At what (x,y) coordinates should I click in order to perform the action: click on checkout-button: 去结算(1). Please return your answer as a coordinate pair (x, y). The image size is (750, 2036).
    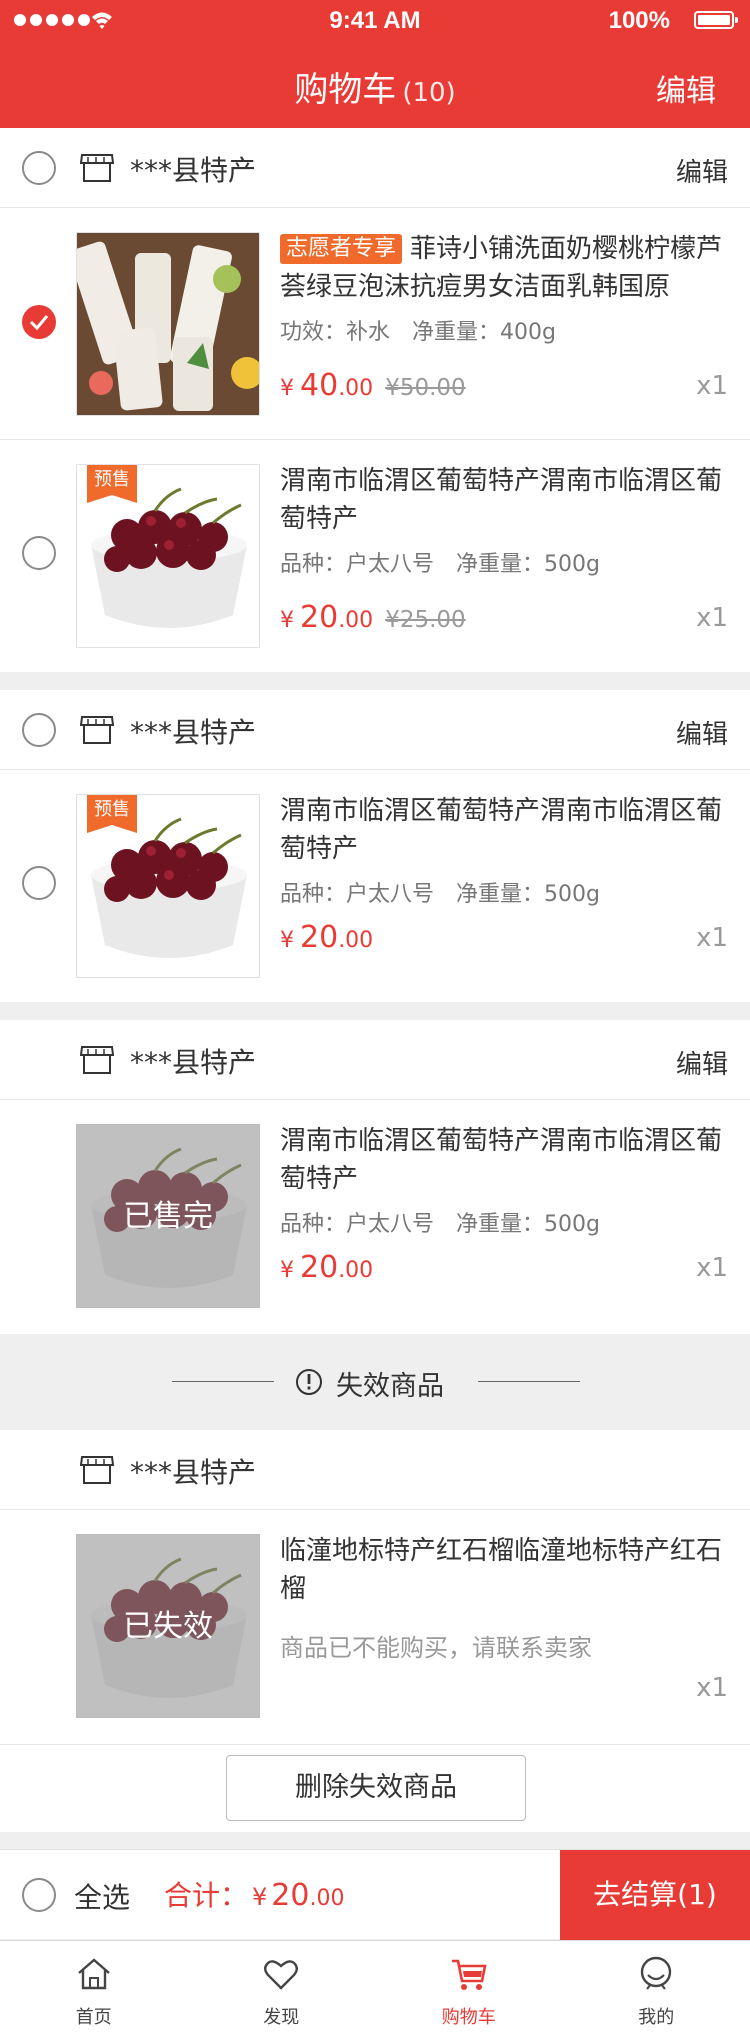
    Looking at the image, I should click on (655, 1895).